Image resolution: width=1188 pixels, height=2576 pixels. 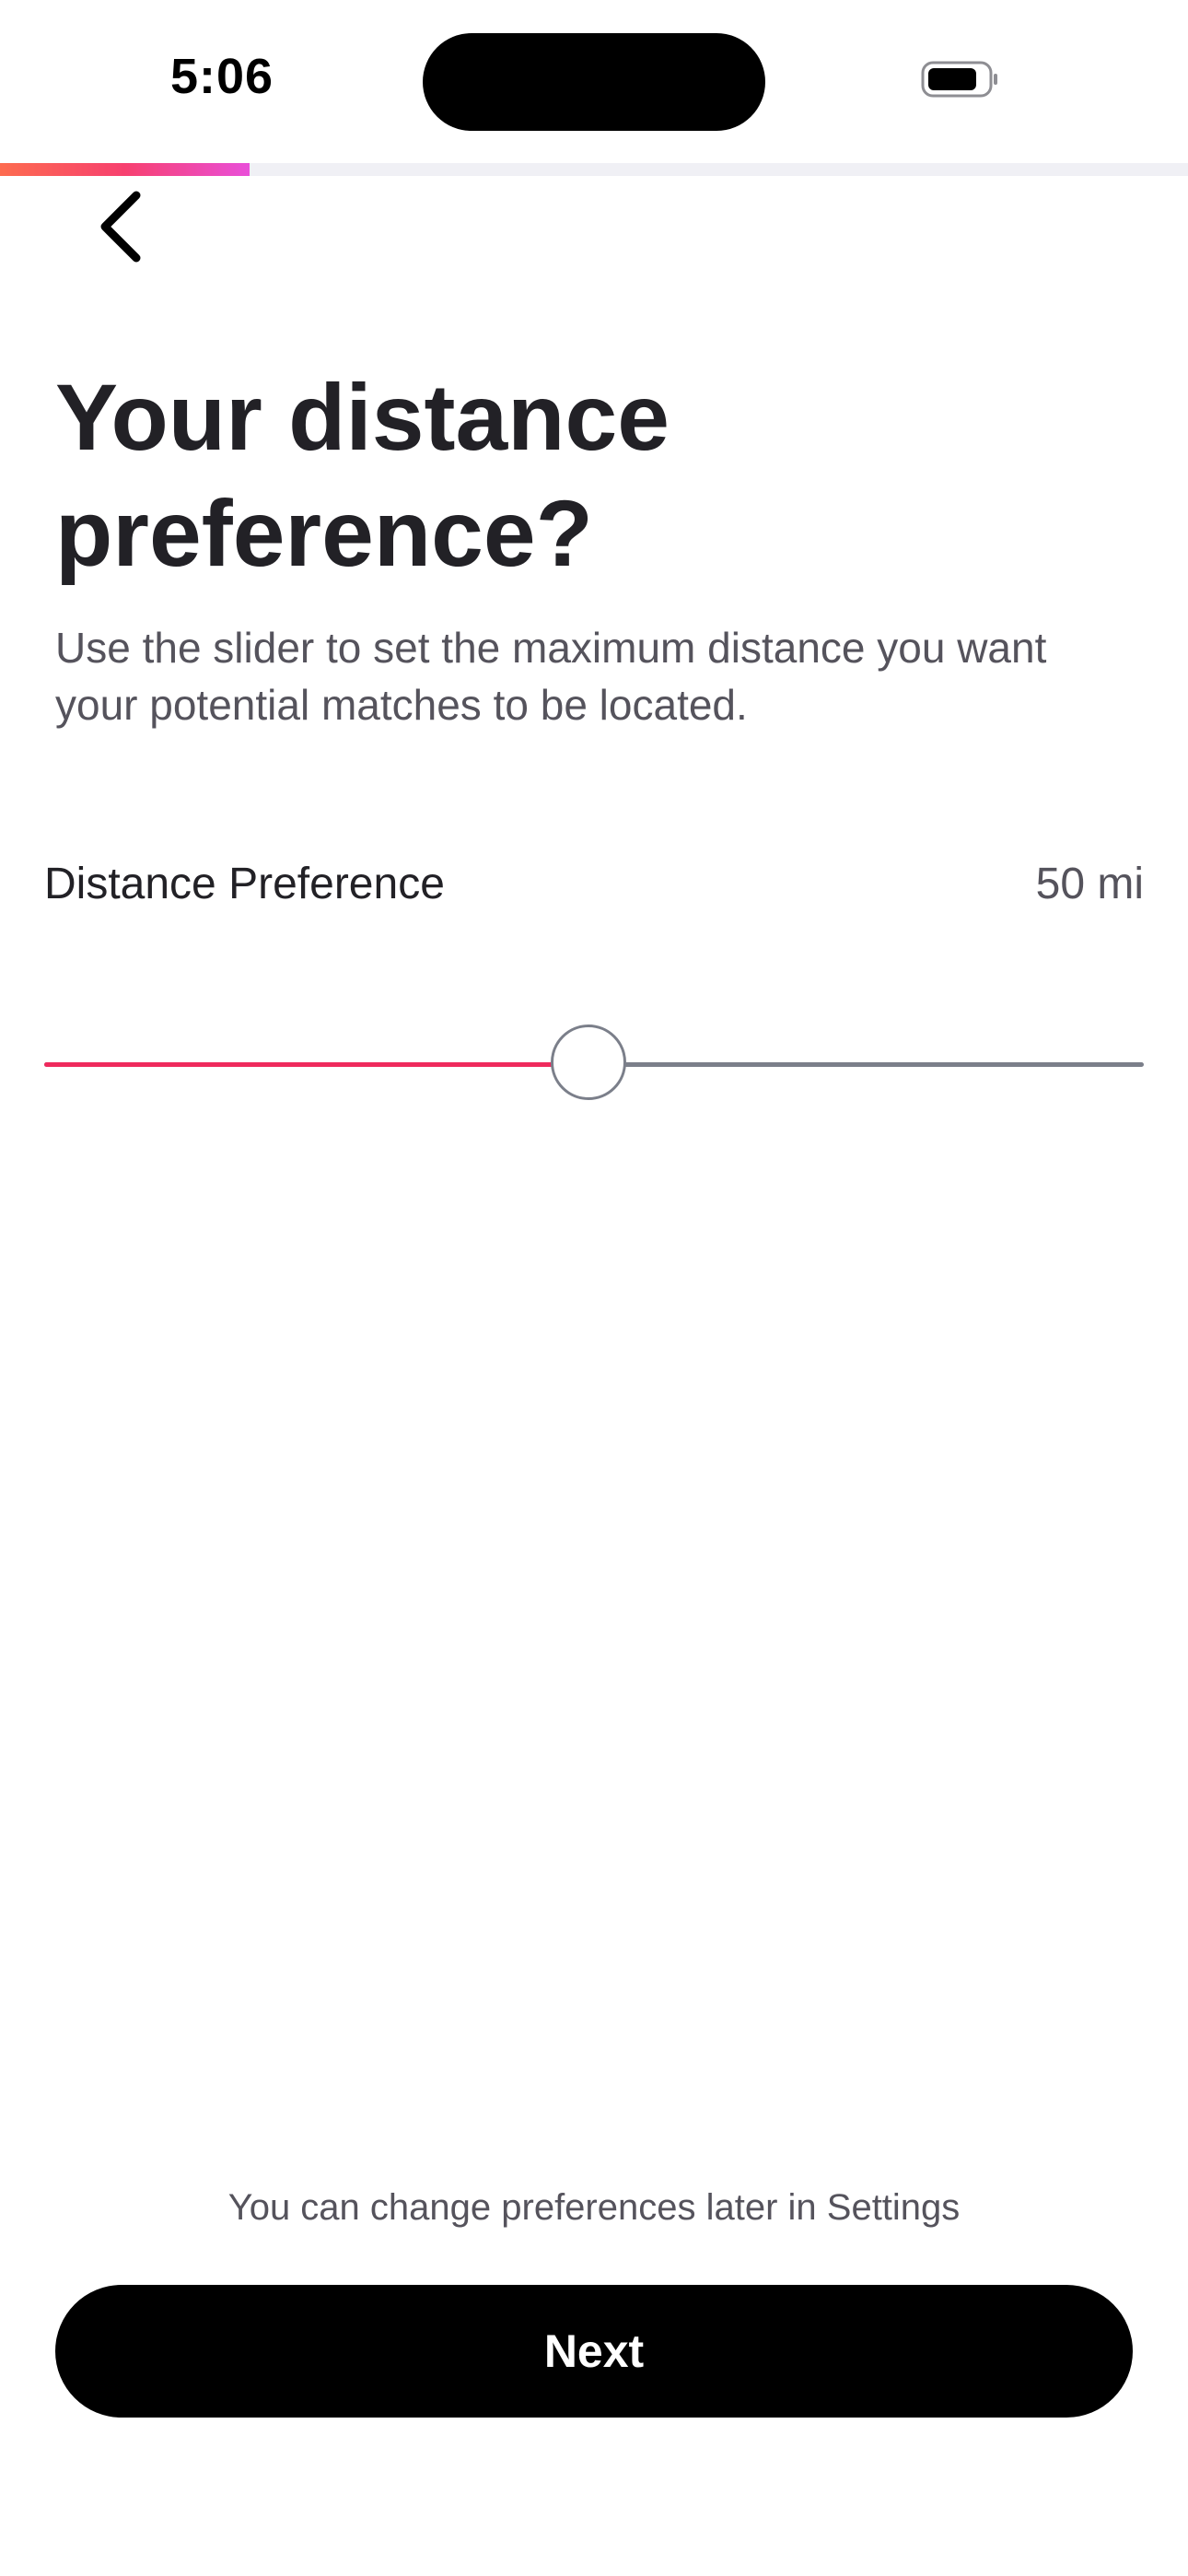 I want to click on page-title: Your distance preference?, so click(x=362, y=475).